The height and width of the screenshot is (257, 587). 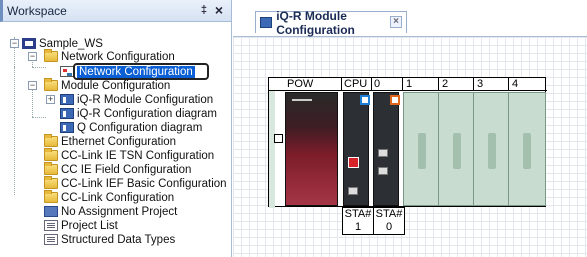 I want to click on pin-icon: ‡, so click(x=204, y=10).